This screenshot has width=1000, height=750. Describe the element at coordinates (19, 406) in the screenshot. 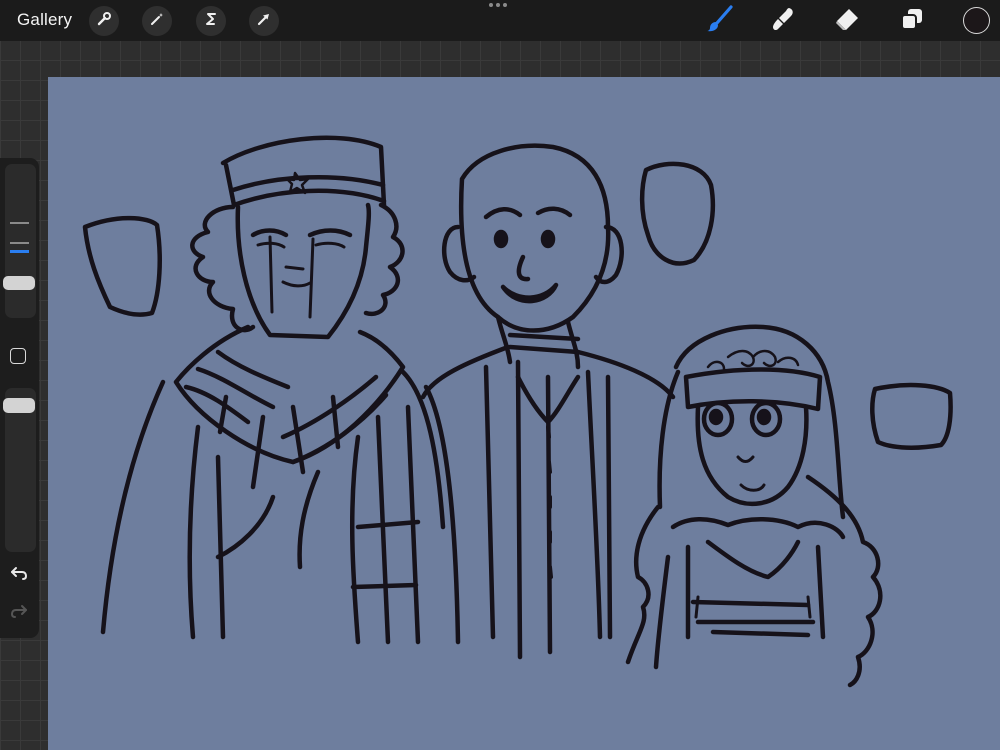

I see `opacity-handle` at that location.